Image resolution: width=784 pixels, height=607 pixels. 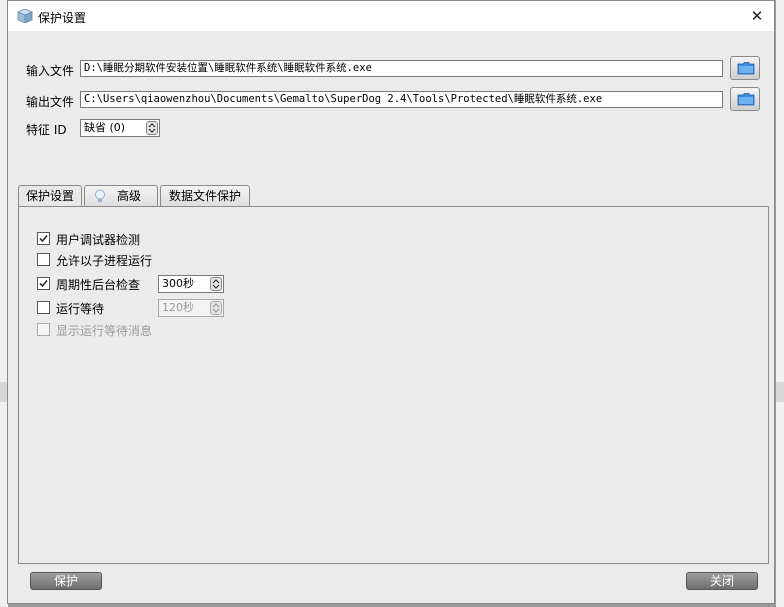 I want to click on option-label: 运行等待, so click(x=80, y=309).